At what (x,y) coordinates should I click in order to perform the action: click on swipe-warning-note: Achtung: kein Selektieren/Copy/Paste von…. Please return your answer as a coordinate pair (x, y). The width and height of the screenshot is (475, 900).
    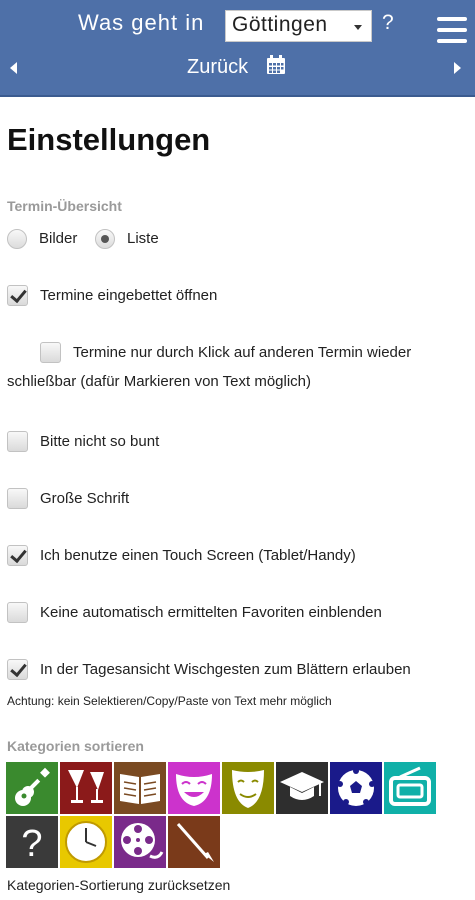
    Looking at the image, I should click on (169, 701).